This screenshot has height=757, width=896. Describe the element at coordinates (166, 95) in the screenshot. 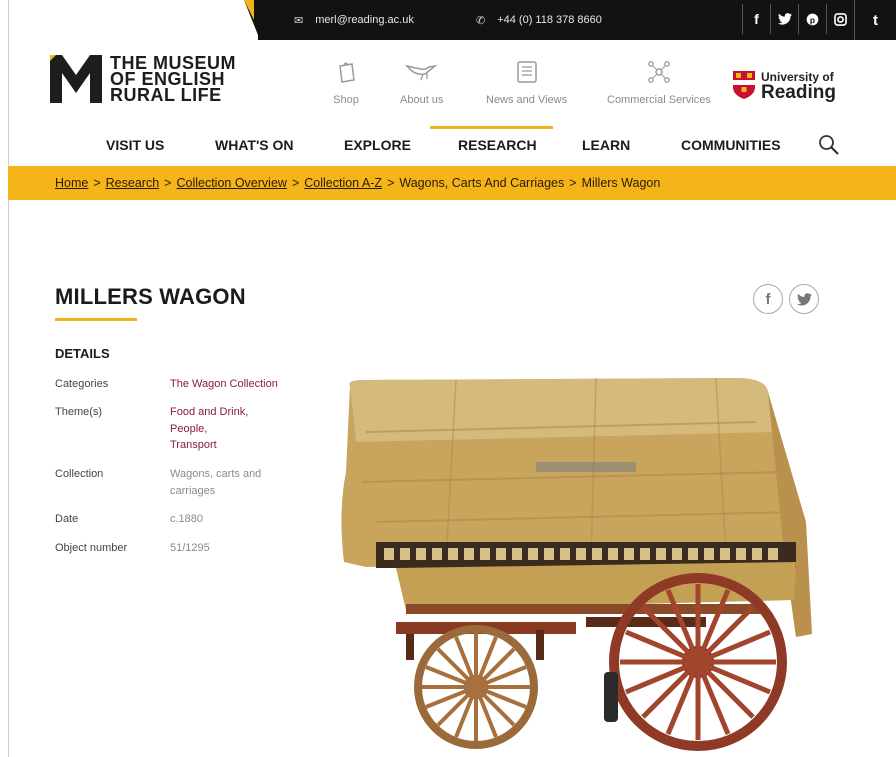

I see `museum-name-line3: RURAL LIFE` at that location.